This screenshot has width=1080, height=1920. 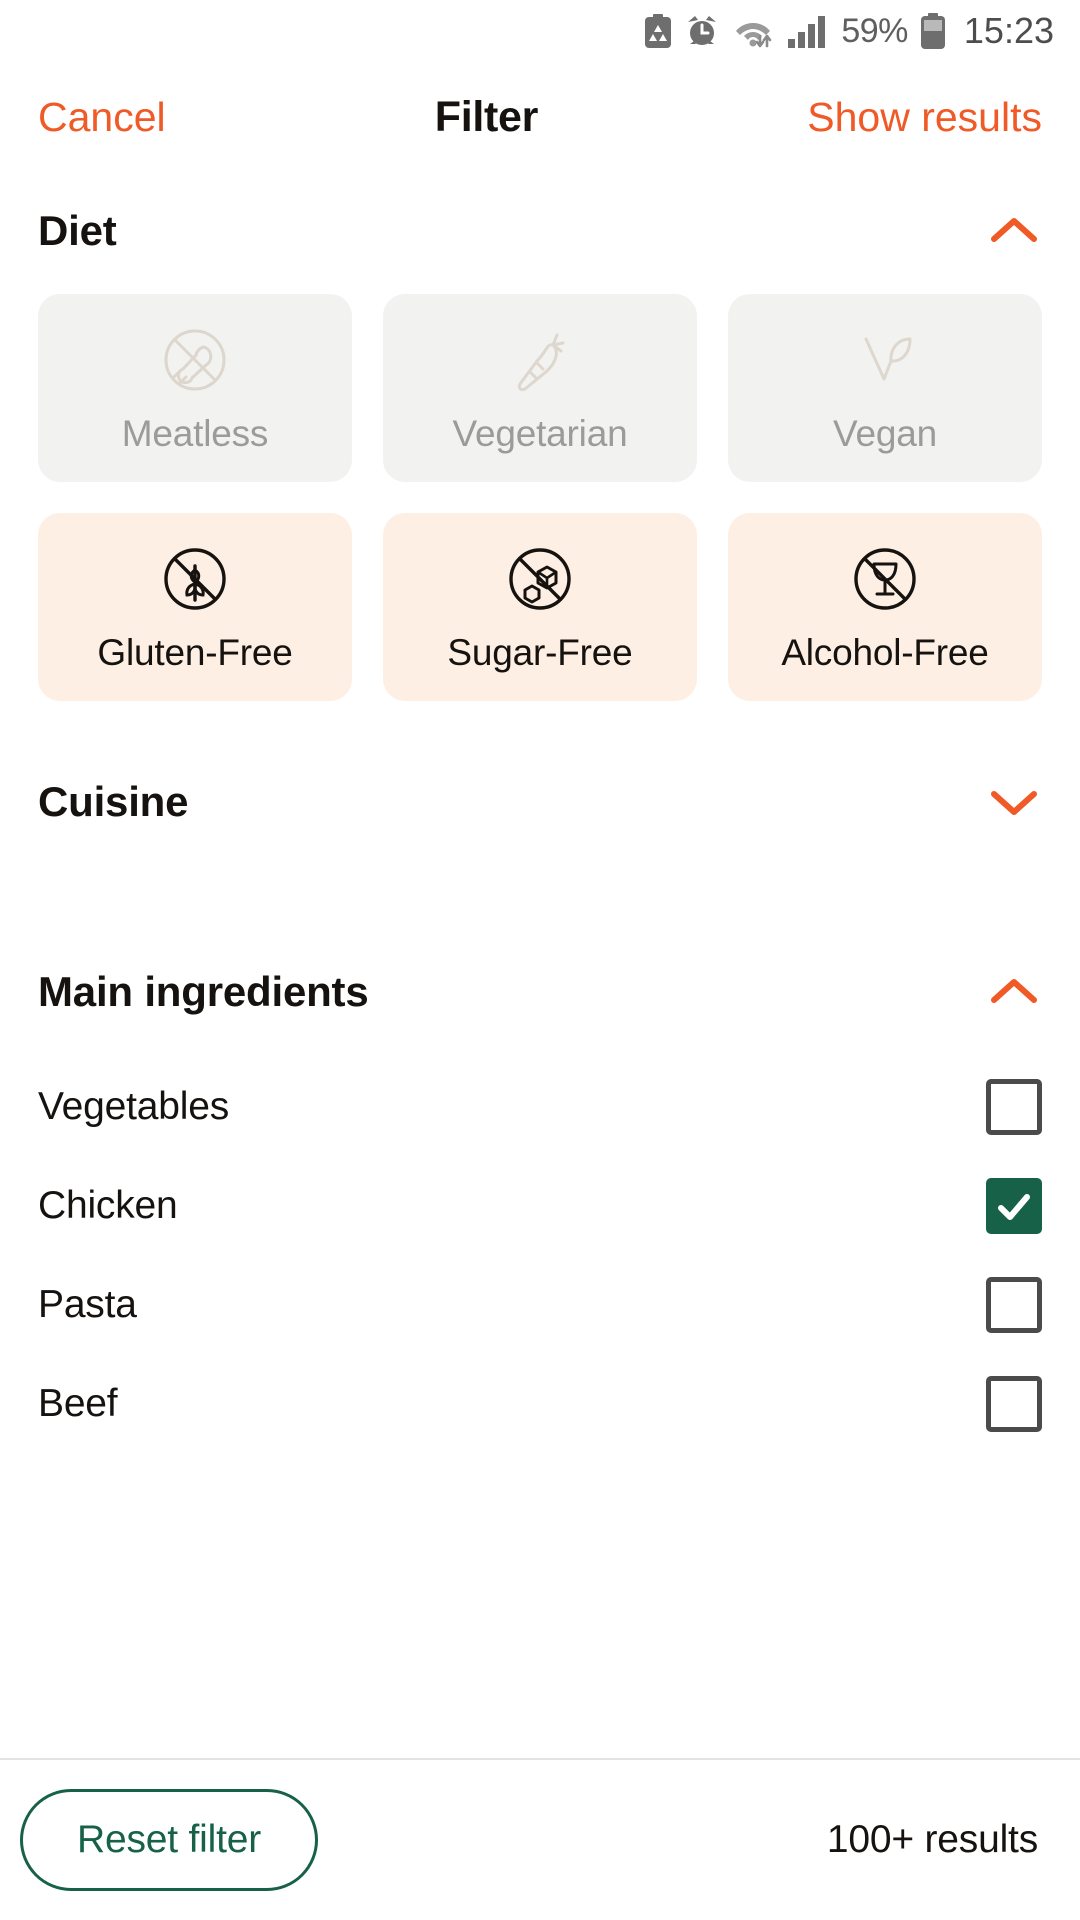 I want to click on diet-chip-alcohol-free: Alcohol-Free, so click(x=885, y=607).